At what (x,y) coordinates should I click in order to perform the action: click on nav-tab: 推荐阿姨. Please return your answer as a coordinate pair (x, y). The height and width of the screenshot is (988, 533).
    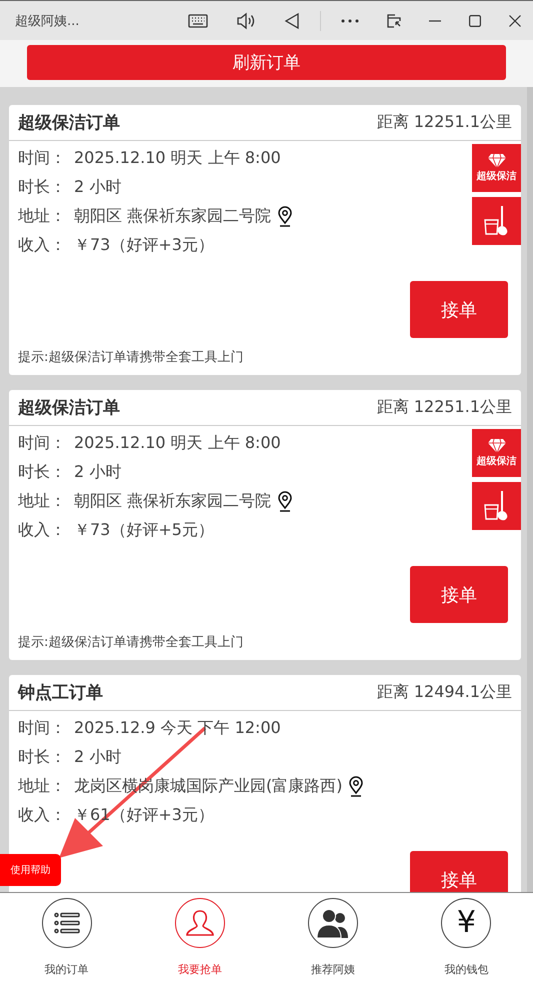
    Looking at the image, I should click on (333, 940).